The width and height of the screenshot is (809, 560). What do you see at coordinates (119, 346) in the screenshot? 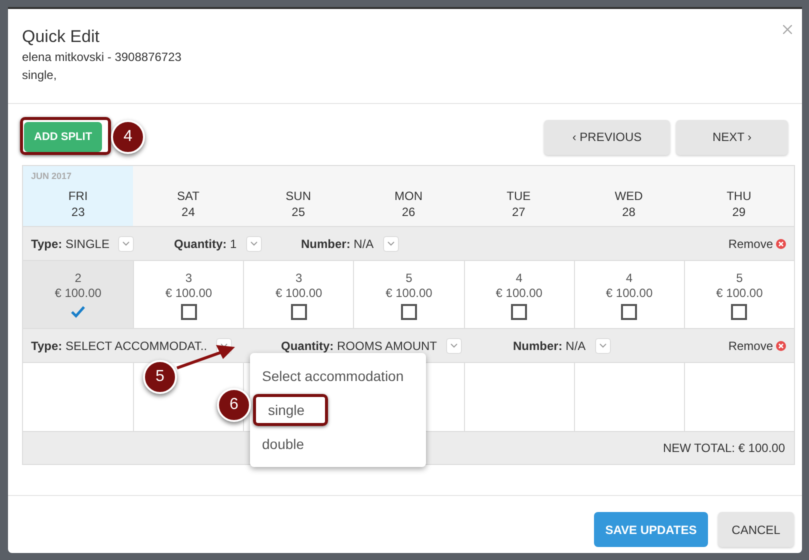
I see `field-text: Type: SELECT ACCOMMODAT..` at bounding box center [119, 346].